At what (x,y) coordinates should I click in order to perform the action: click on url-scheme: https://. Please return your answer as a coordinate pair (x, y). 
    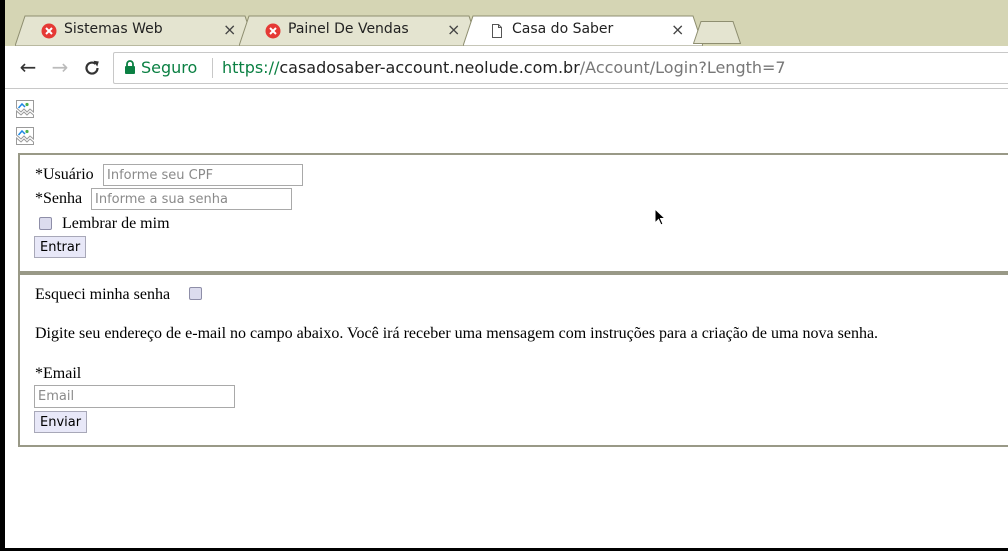
    Looking at the image, I should click on (251, 67).